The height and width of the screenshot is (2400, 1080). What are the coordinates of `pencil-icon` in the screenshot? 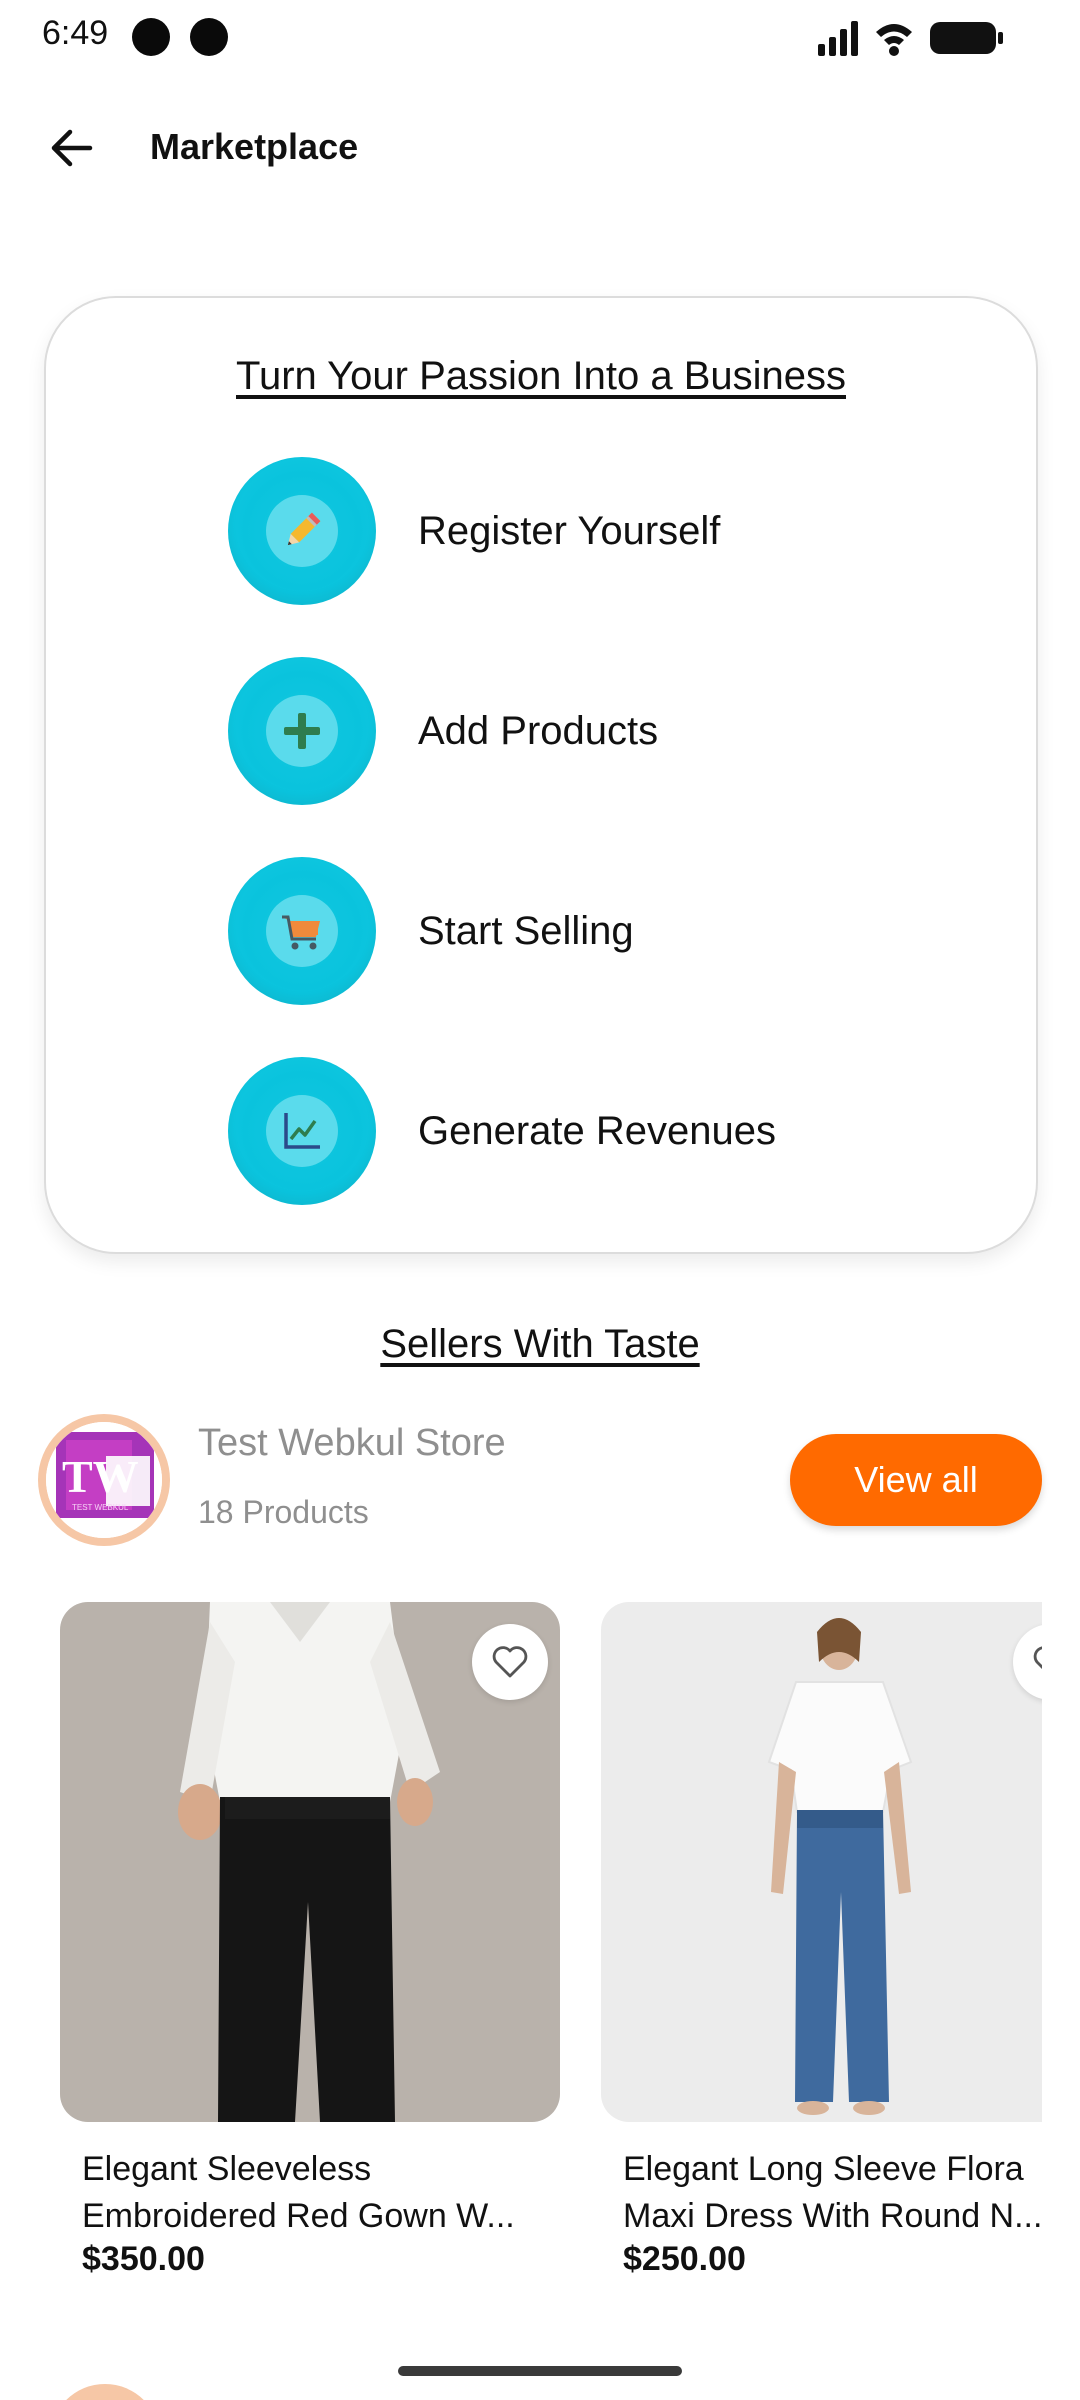 It's located at (304, 529).